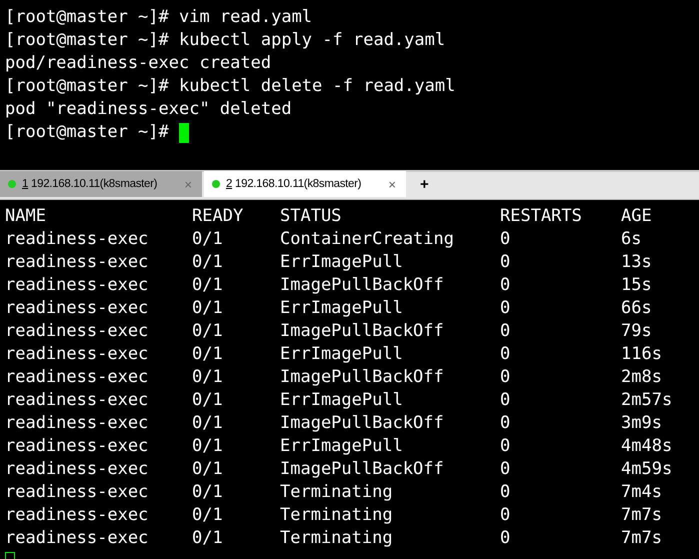 Image resolution: width=699 pixels, height=559 pixels. Describe the element at coordinates (641, 423) in the screenshot. I see `table-cell: 3m9s` at that location.